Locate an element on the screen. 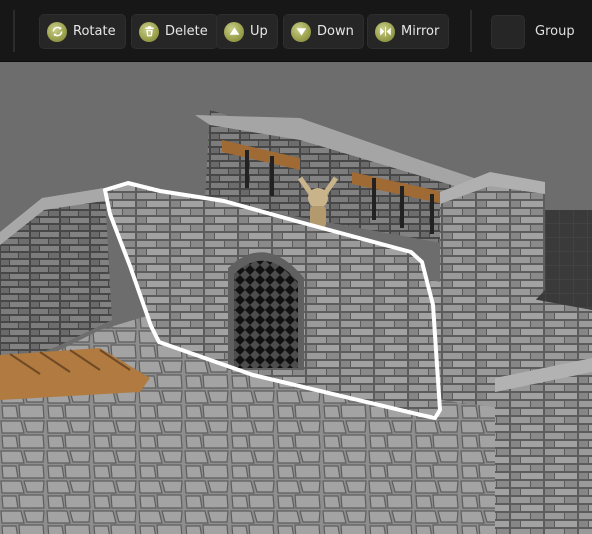  delete-label: Delete is located at coordinates (186, 31).